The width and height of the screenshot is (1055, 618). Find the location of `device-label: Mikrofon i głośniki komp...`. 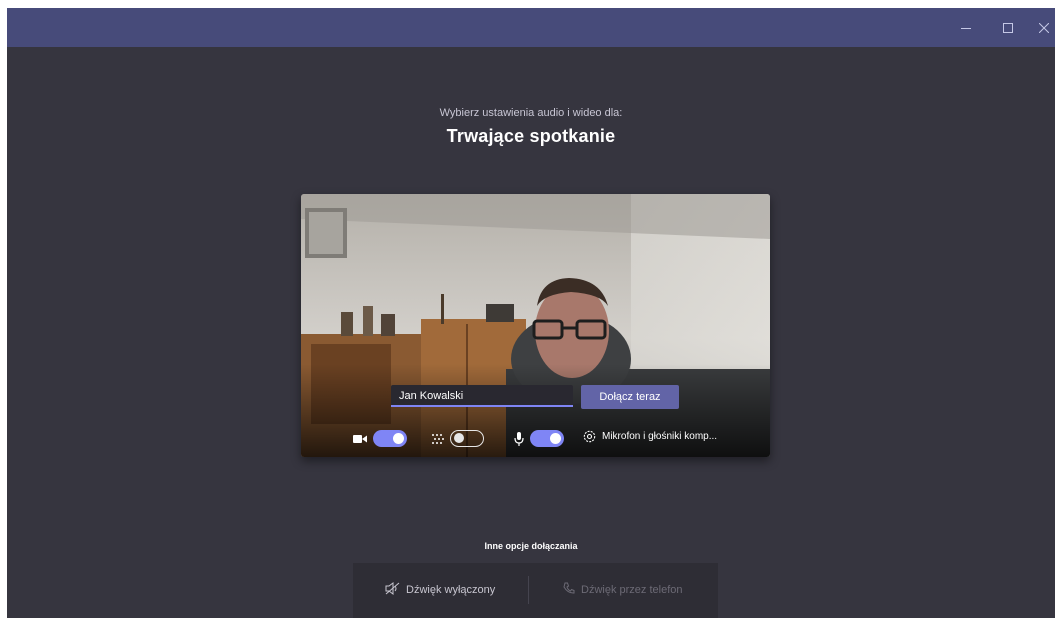

device-label: Mikrofon i głośniki komp... is located at coordinates (660, 436).